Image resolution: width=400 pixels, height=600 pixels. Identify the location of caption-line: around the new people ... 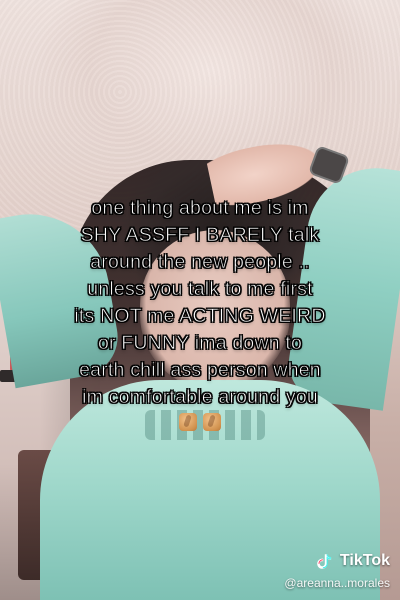
(200, 262).